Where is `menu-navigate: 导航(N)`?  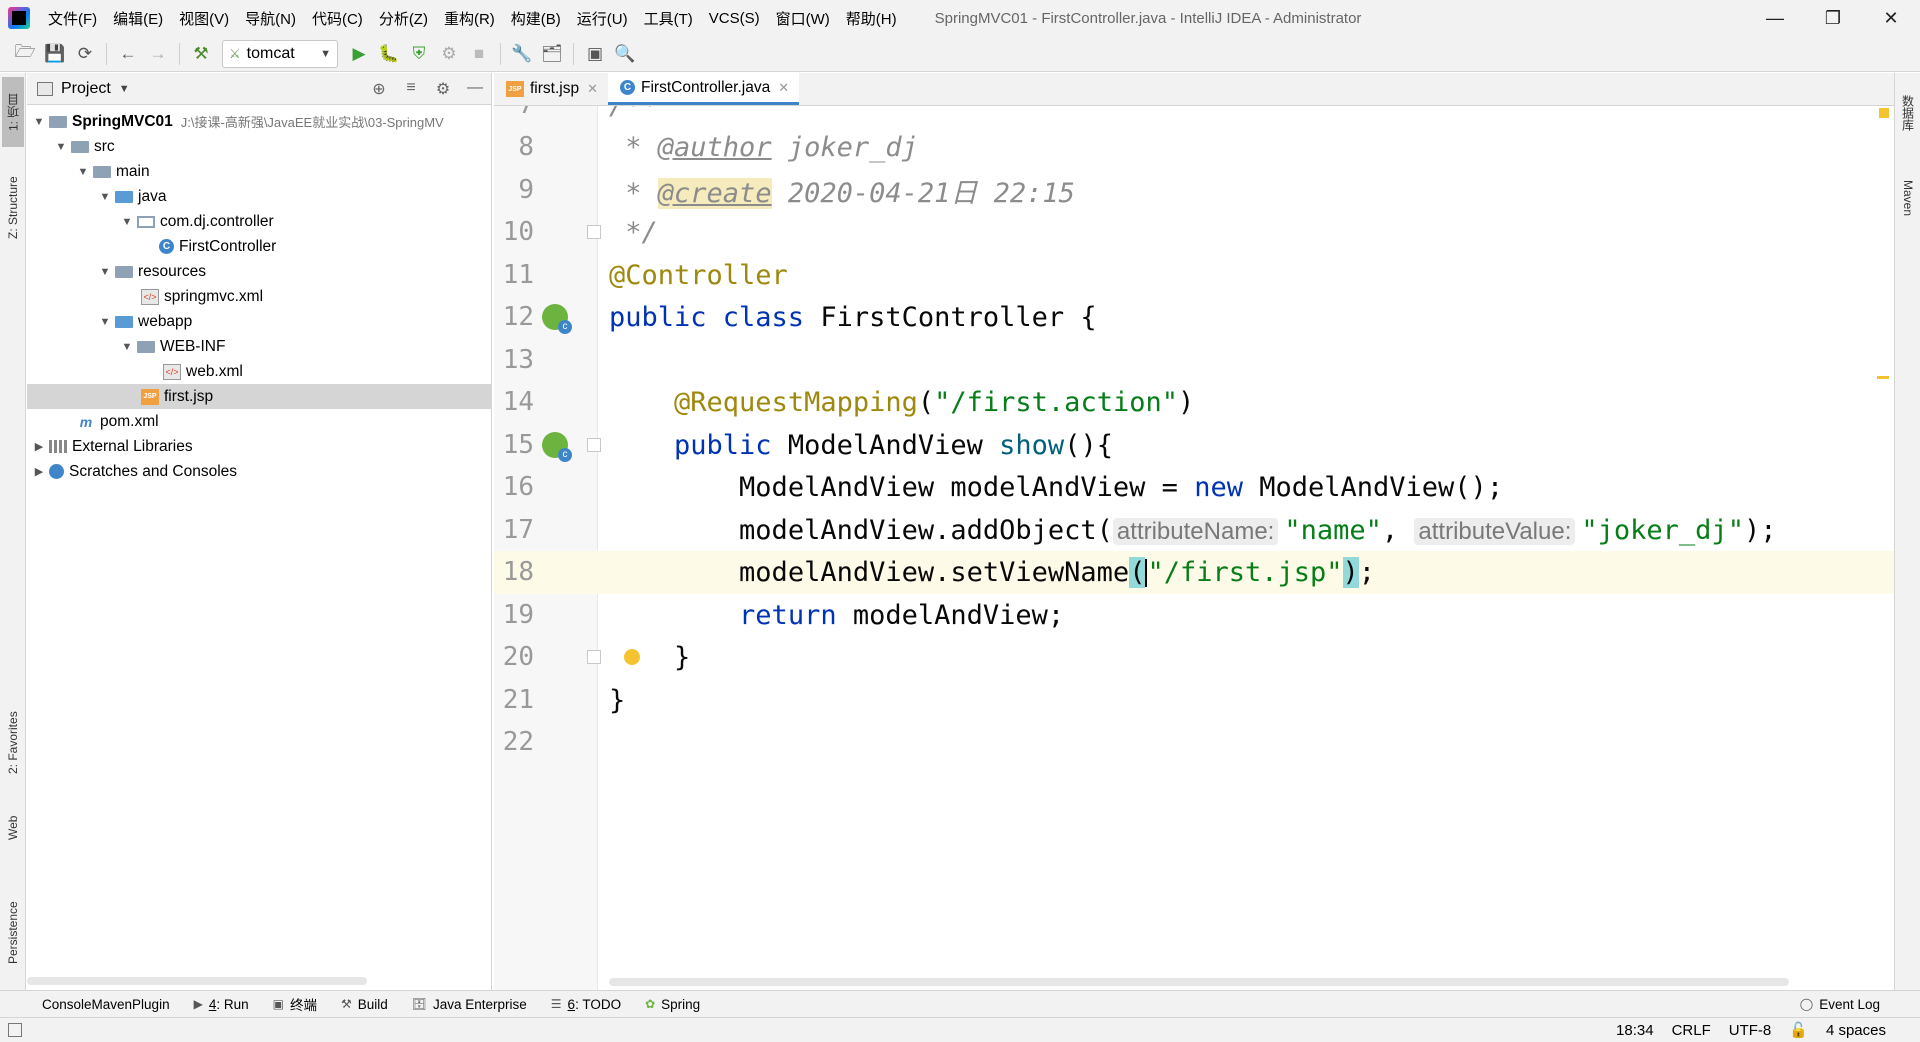 menu-navigate: 导航(N) is located at coordinates (270, 18).